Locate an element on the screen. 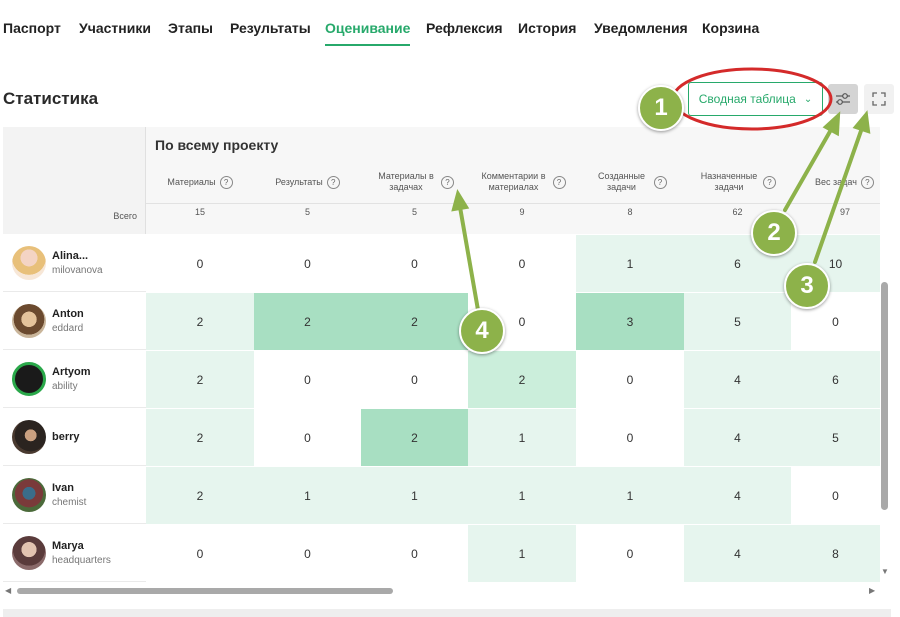 Image resolution: width=900 pixels, height=617 pixels. tab-evaluation: Оценивание is located at coordinates (368, 33).